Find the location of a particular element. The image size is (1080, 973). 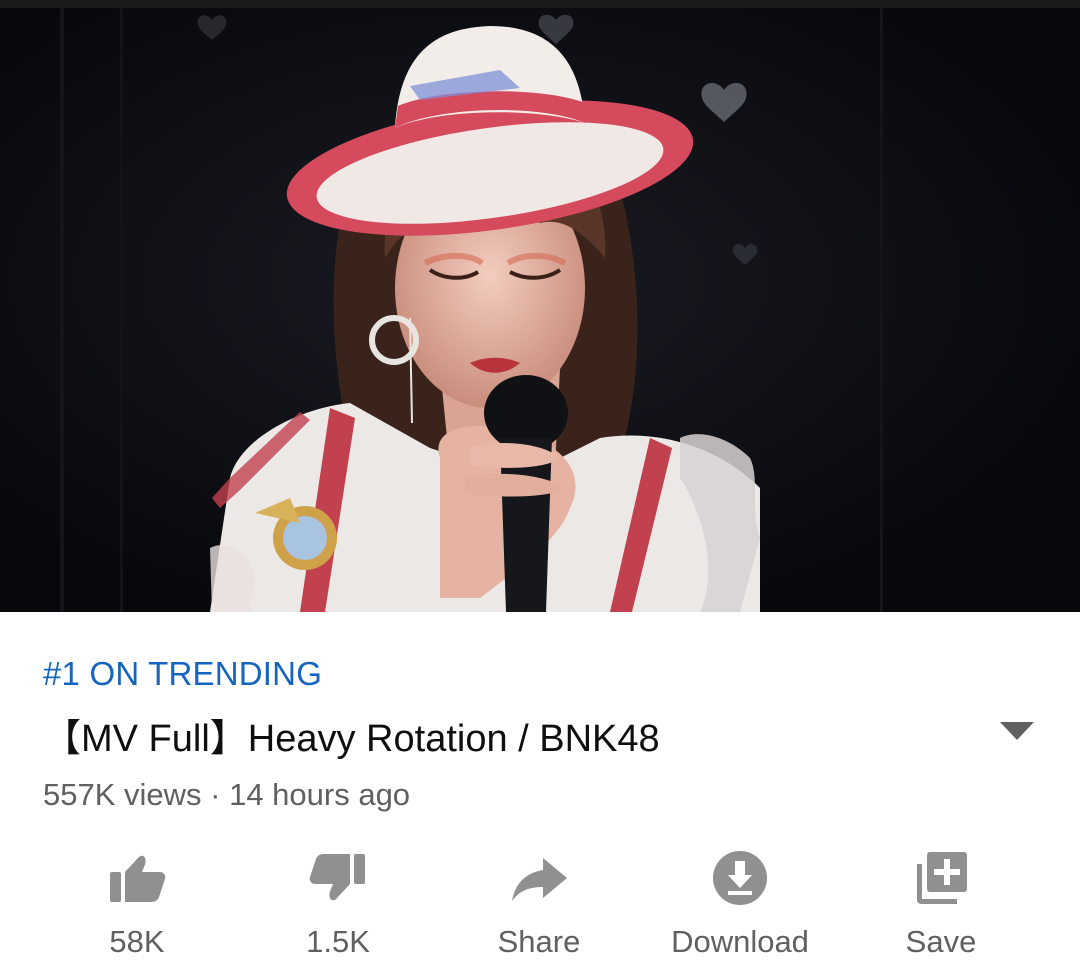

share-arrow-icon is located at coordinates (539, 879).